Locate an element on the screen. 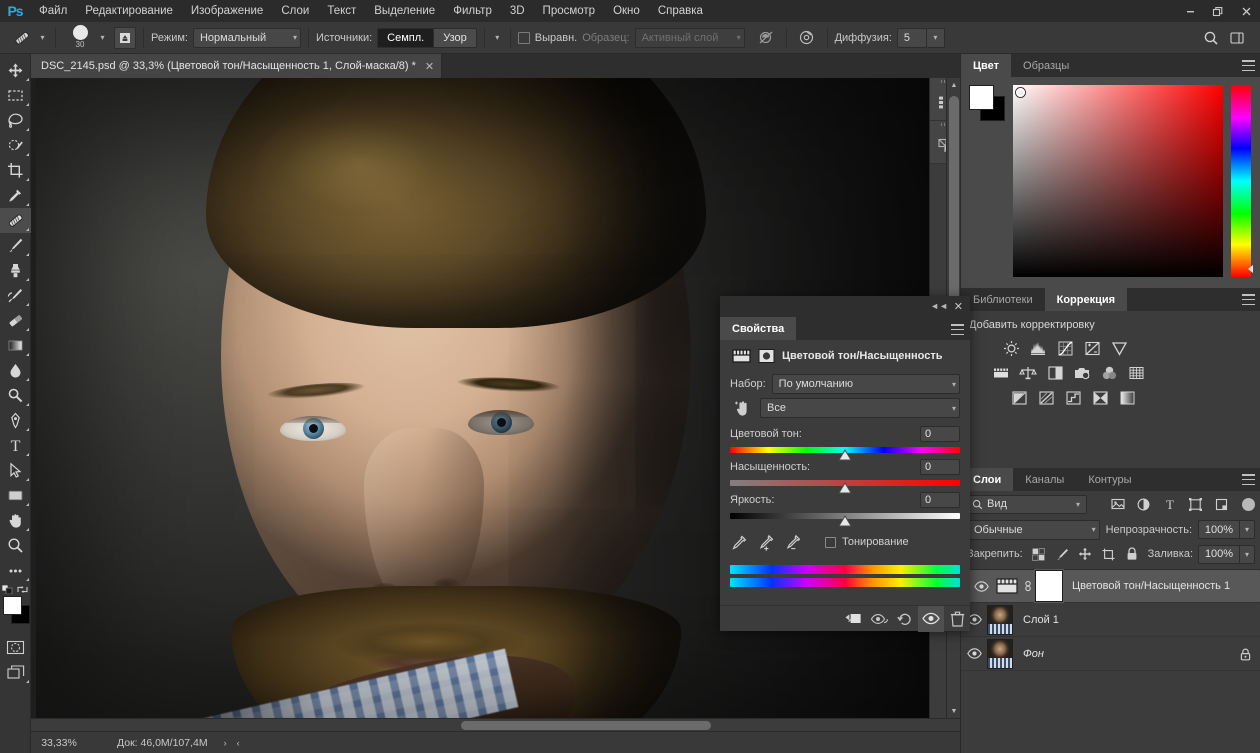  hue-slider-track is located at coordinates (845, 454).